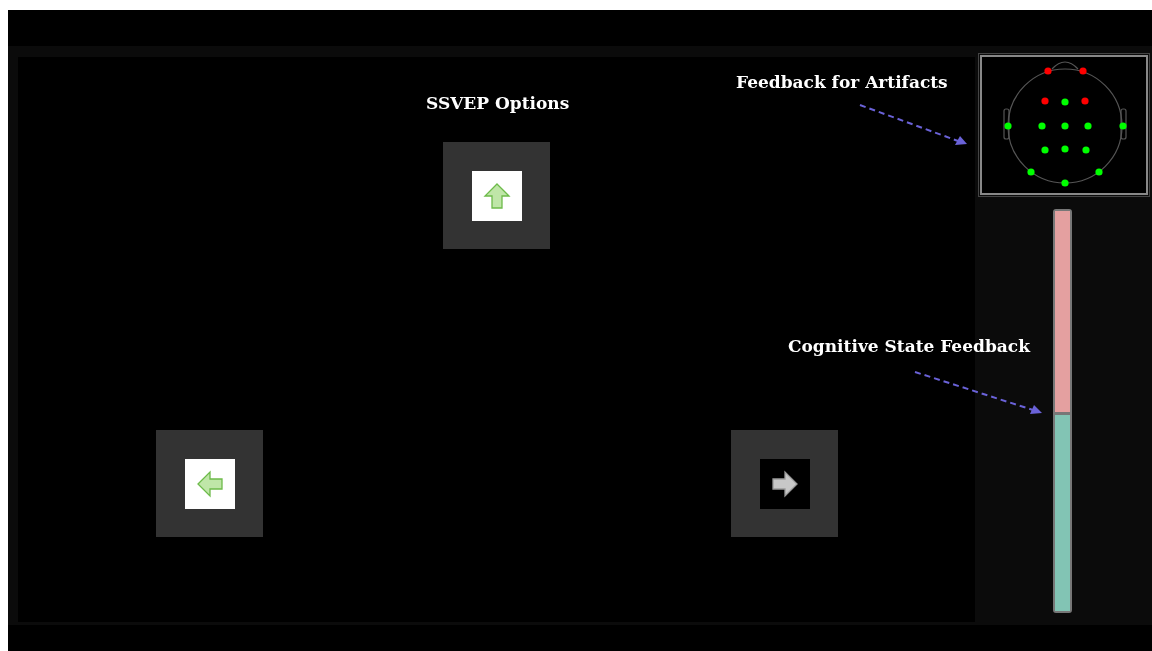 The width and height of the screenshot is (1152, 651). I want to click on annotation-label: SSVEP Options, so click(498, 103).